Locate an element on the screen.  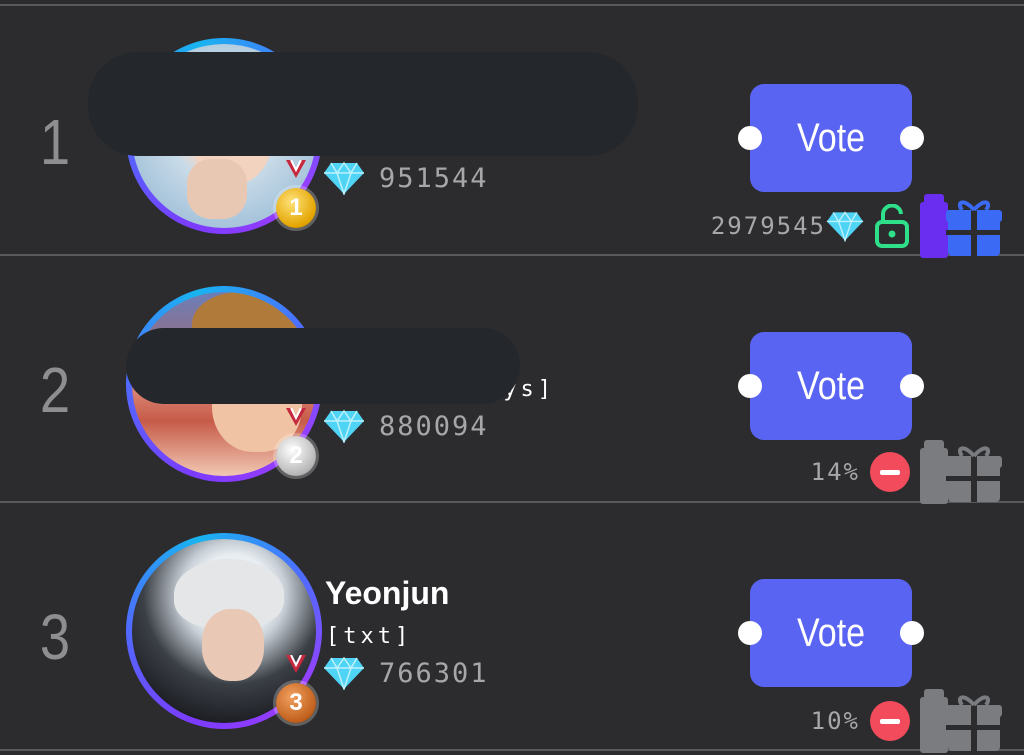
gem-value: 880094 is located at coordinates (434, 426).